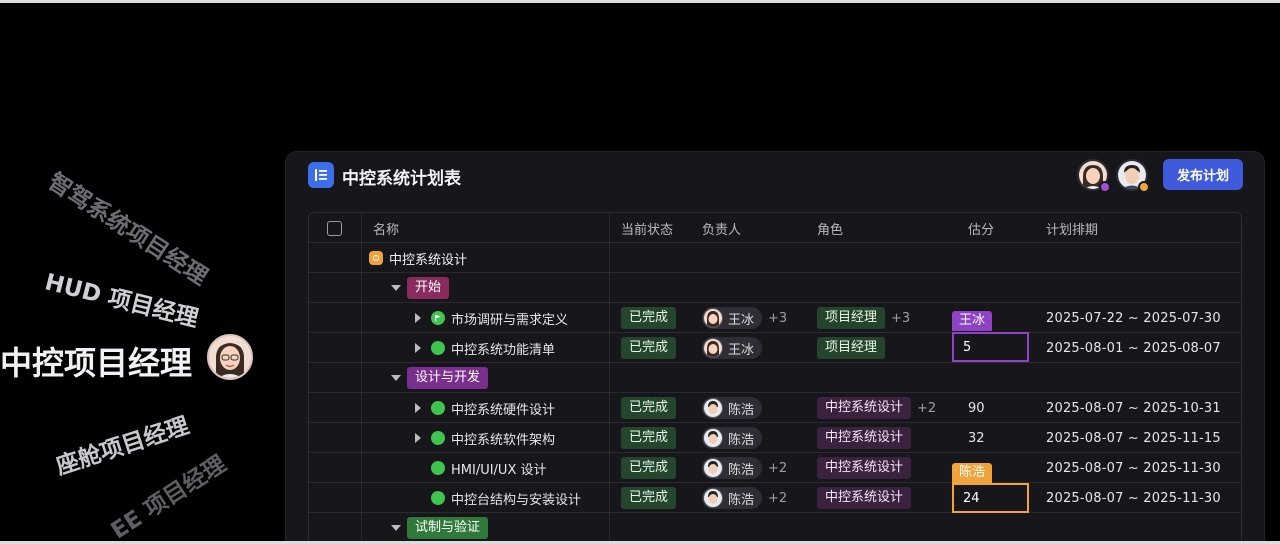 The image size is (1280, 544). Describe the element at coordinates (976, 438) in the screenshot. I see `estimate-value: 32` at that location.